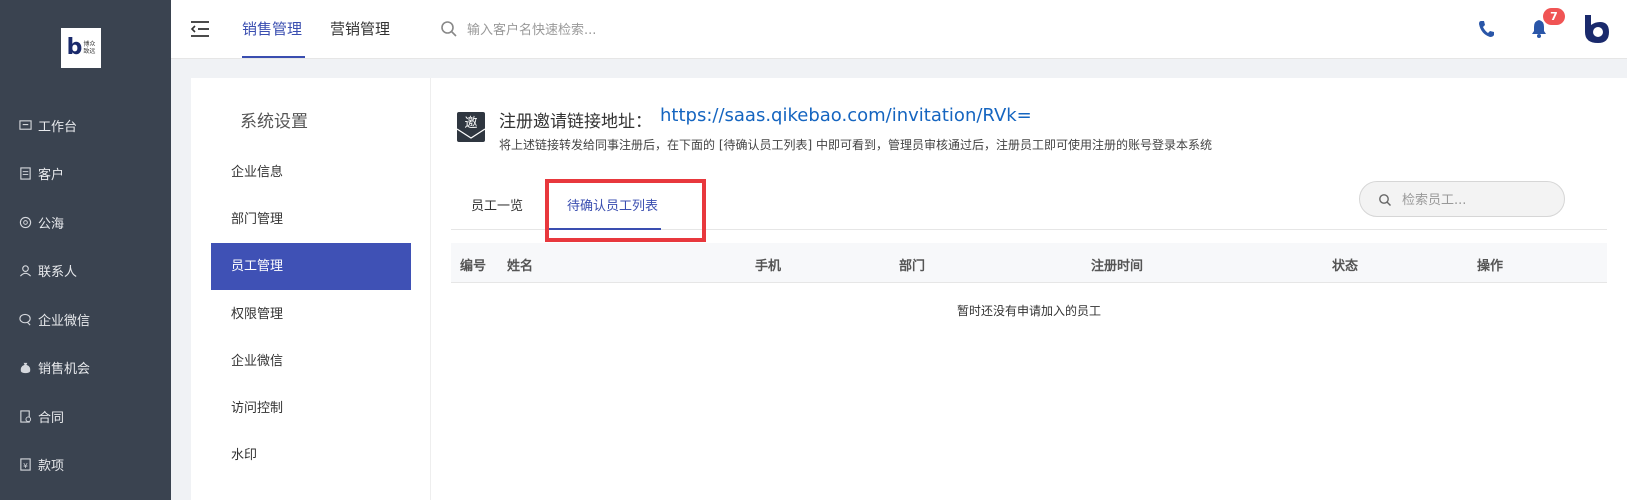 This screenshot has width=1627, height=500. What do you see at coordinates (58, 272) in the screenshot?
I see `nav-label: 联系人` at bounding box center [58, 272].